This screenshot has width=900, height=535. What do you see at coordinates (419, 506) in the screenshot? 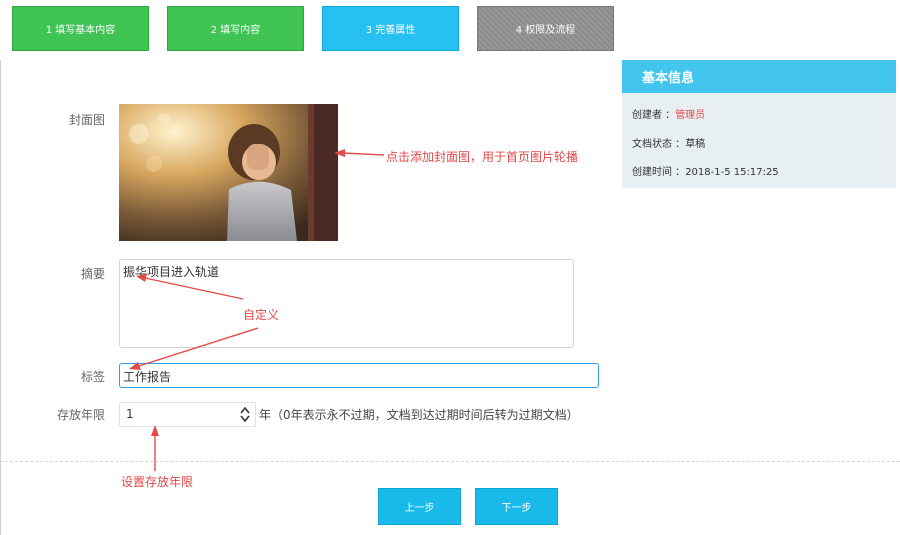
I see `prev-step-button: 上一步` at bounding box center [419, 506].